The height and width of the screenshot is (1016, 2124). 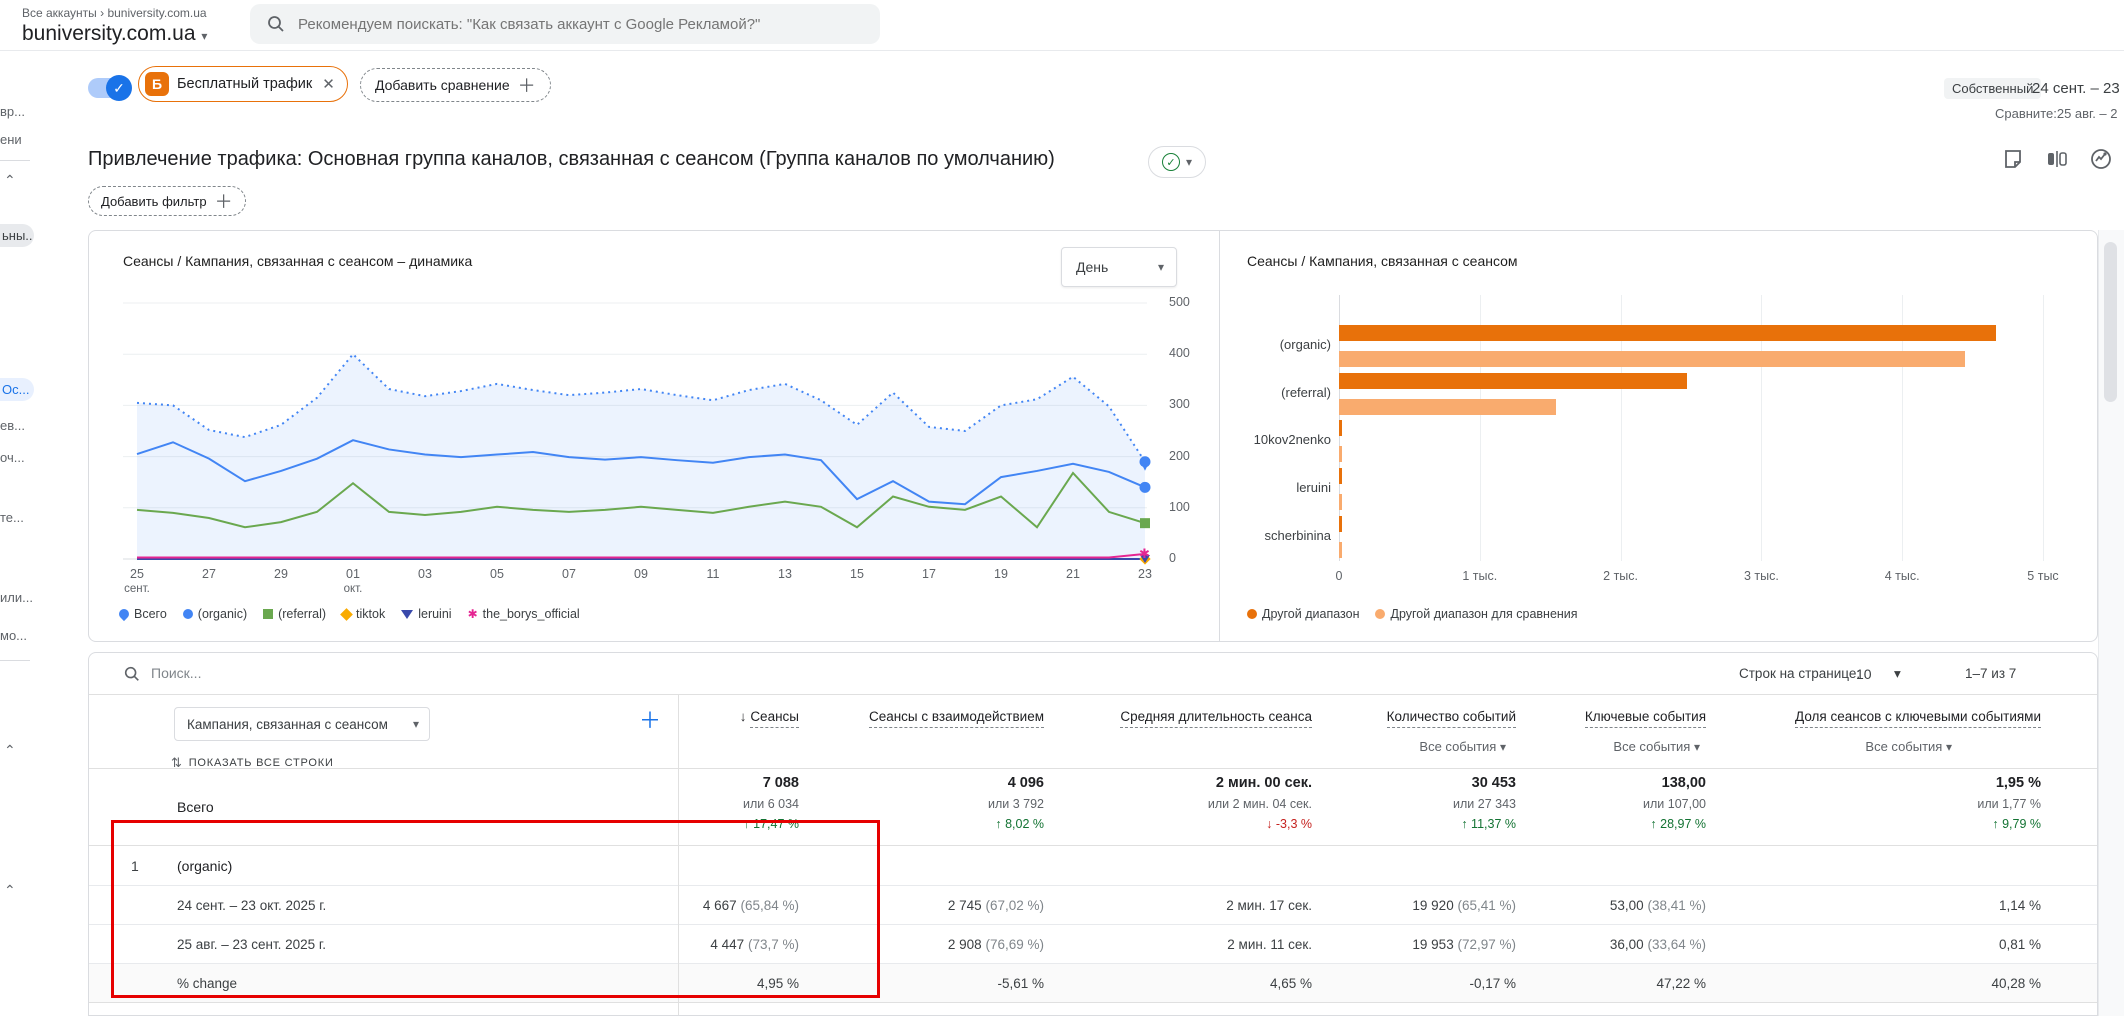 What do you see at coordinates (328, 84) in the screenshot?
I see `close-icon: ✕` at bounding box center [328, 84].